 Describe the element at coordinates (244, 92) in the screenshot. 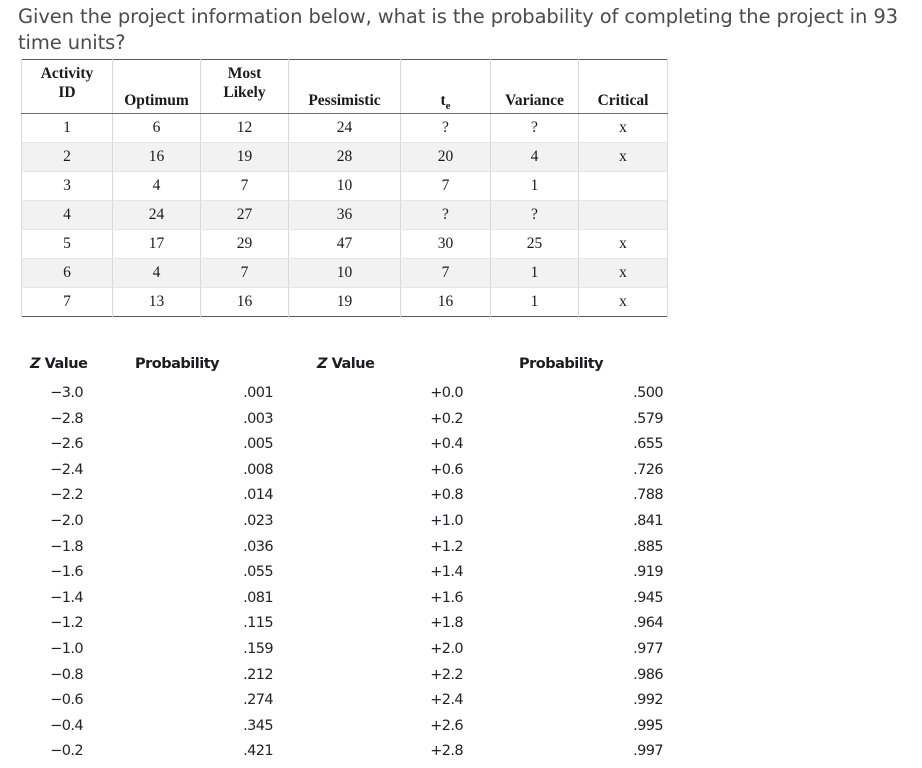

I see `header-most-likely-line2: Likely` at that location.